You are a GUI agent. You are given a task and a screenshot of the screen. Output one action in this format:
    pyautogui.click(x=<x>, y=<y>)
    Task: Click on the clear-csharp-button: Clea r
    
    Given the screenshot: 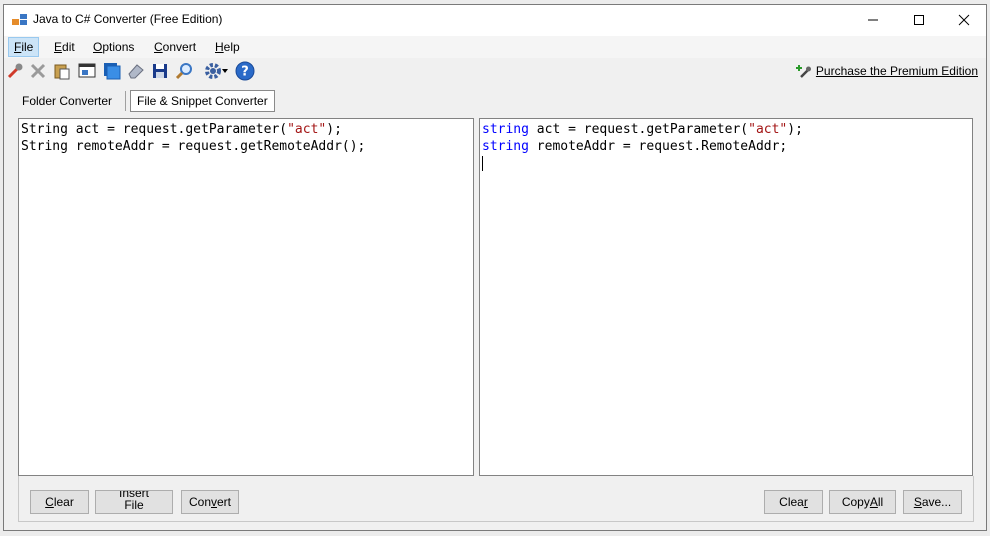 What is the action you would take?
    pyautogui.click(x=793, y=502)
    